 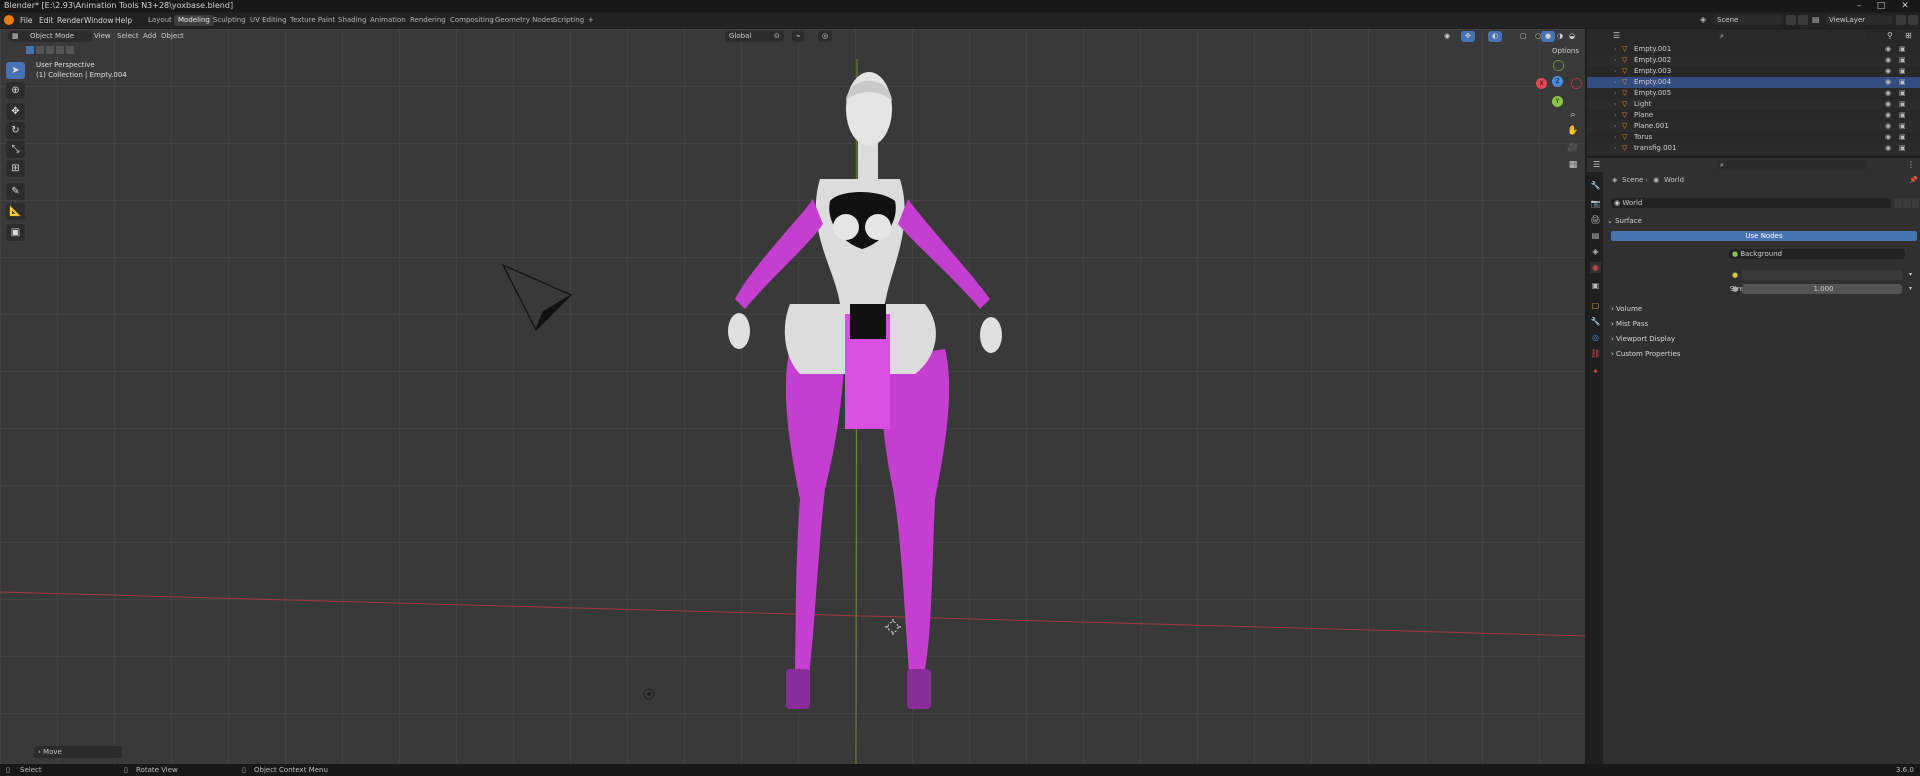 What do you see at coordinates (15, 191) in the screenshot?
I see `annotate-tool: ✎` at bounding box center [15, 191].